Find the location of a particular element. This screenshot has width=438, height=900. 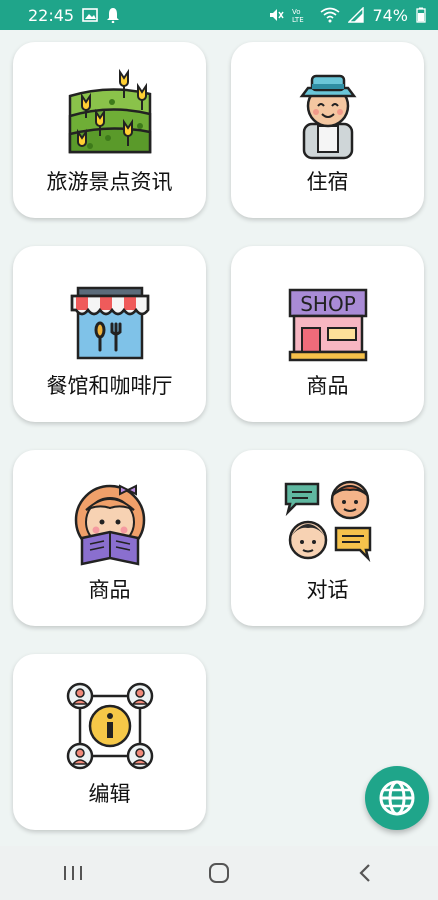

battery-percent: 74% is located at coordinates (390, 15).